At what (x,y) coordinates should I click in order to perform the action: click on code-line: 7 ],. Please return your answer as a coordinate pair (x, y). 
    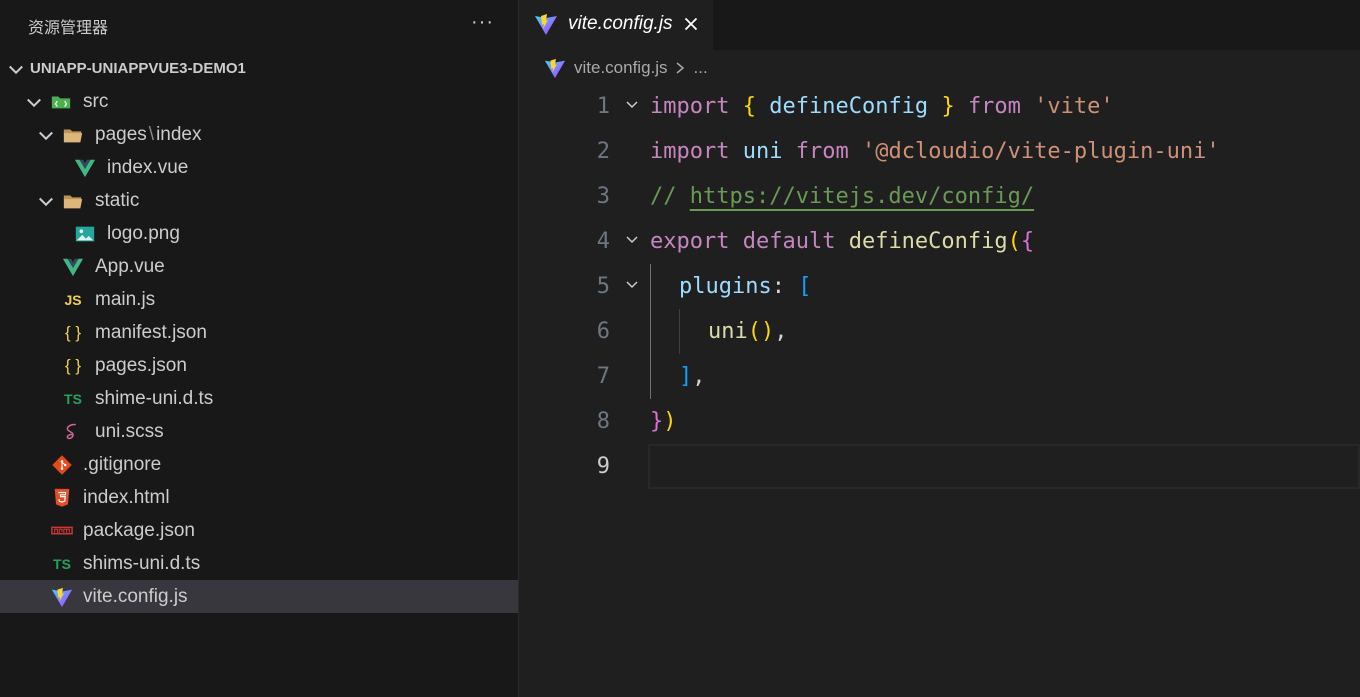
    Looking at the image, I should click on (940, 376).